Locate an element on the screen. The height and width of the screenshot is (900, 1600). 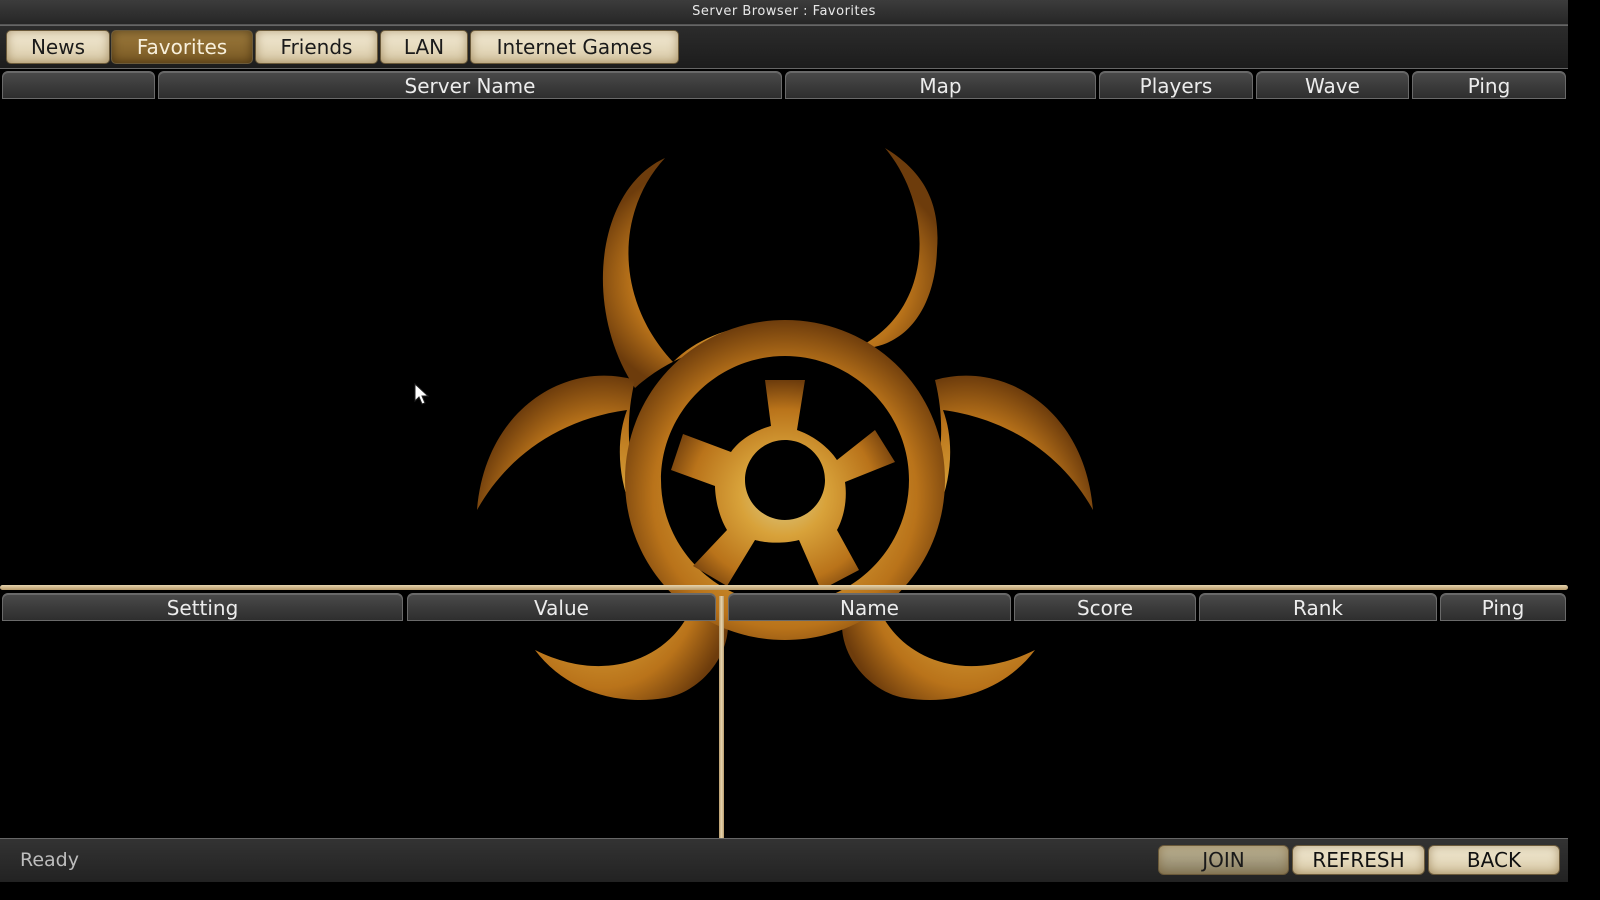
tab-news: News is located at coordinates (58, 47).